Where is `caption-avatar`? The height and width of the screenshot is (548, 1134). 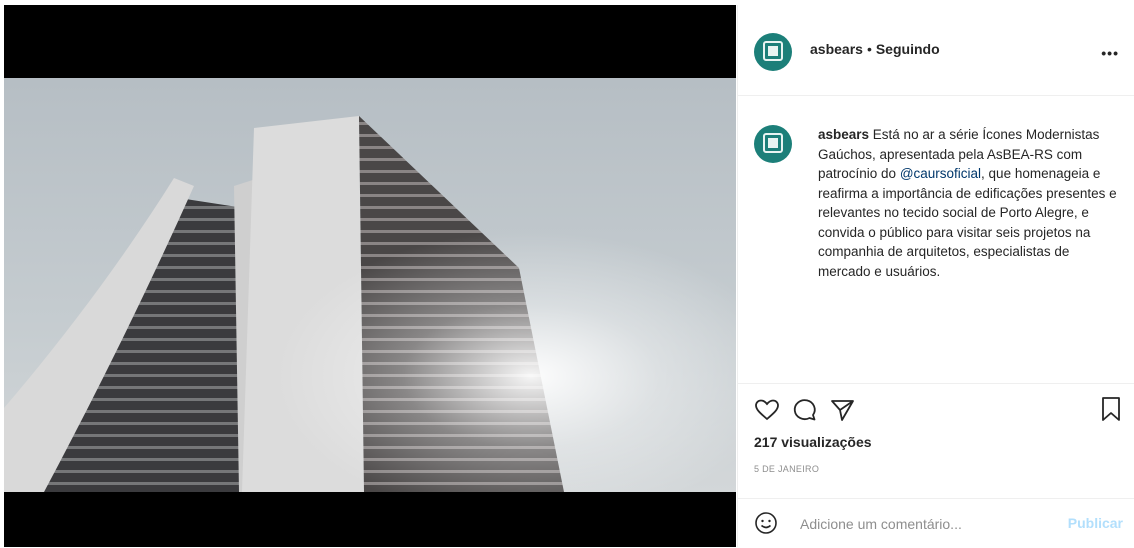 caption-avatar is located at coordinates (773, 144).